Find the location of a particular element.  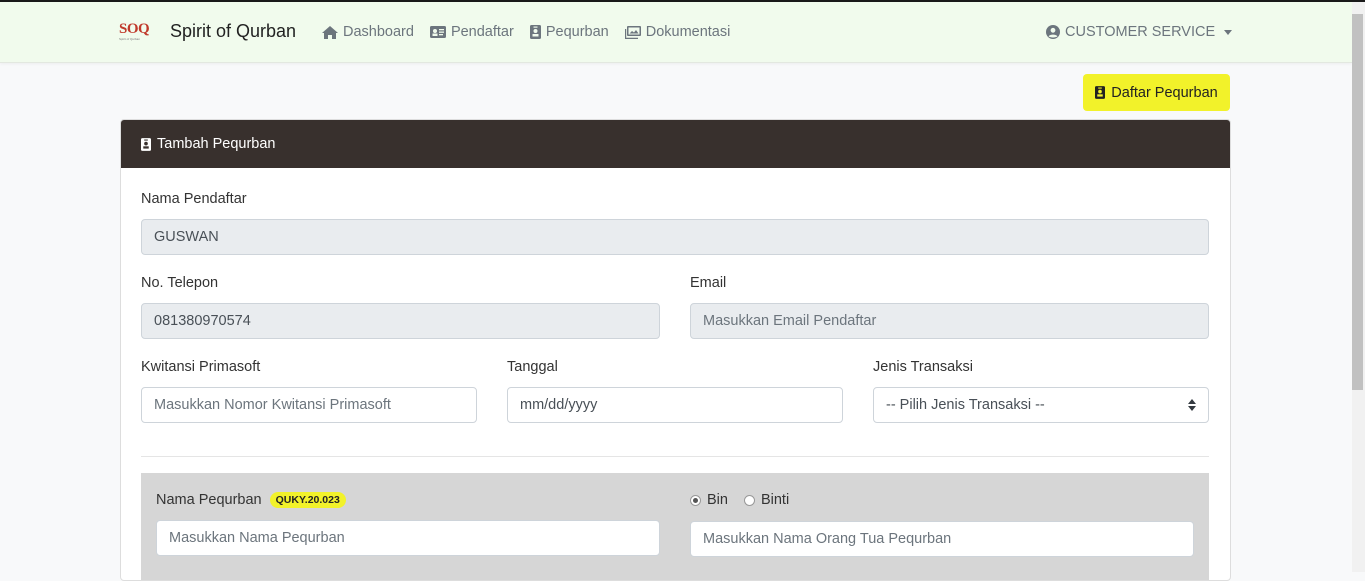

card-header: Tambah Pequrban is located at coordinates (675, 144).